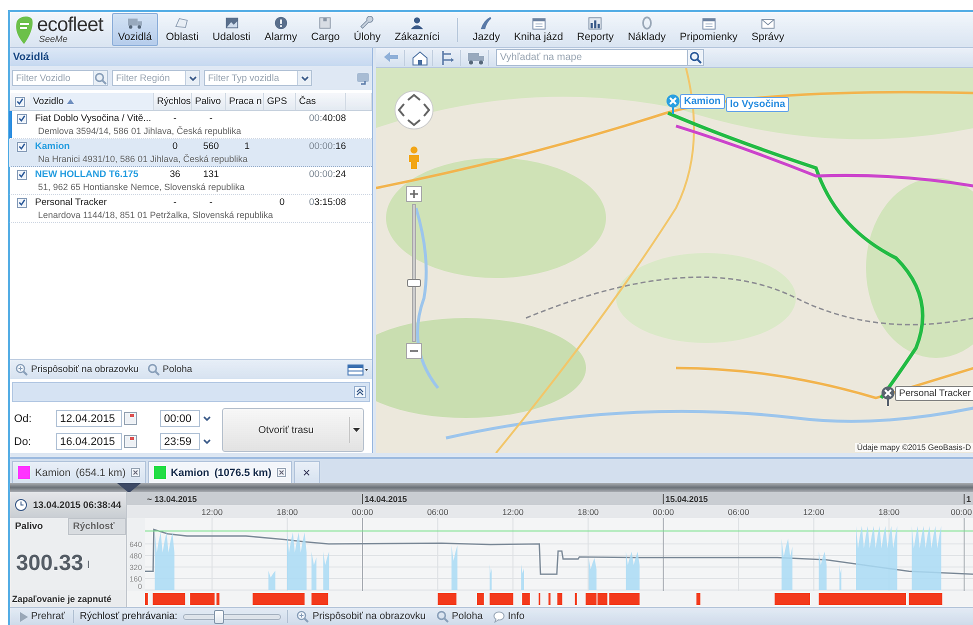  What do you see at coordinates (508, 616) in the screenshot?
I see `info-button: Info` at bounding box center [508, 616].